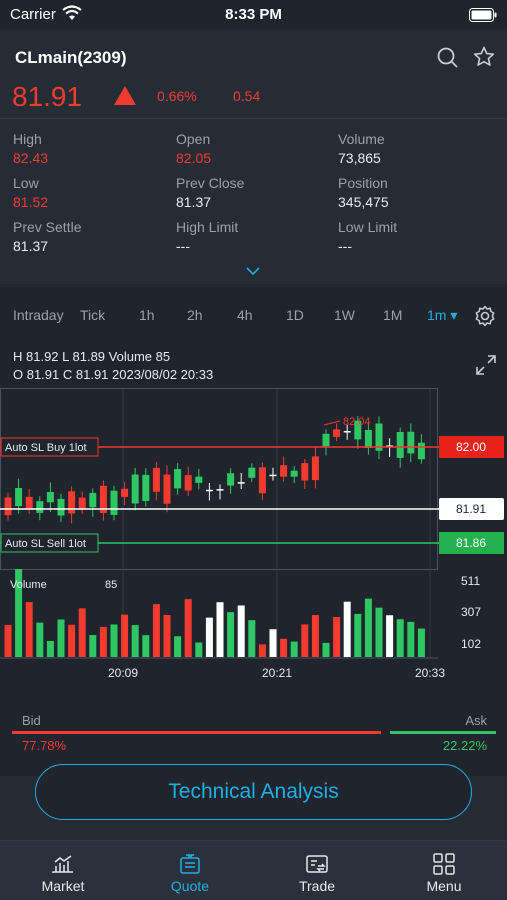  What do you see at coordinates (71, 57) in the screenshot?
I see `symbol-title: CLmain(2309)` at bounding box center [71, 57].